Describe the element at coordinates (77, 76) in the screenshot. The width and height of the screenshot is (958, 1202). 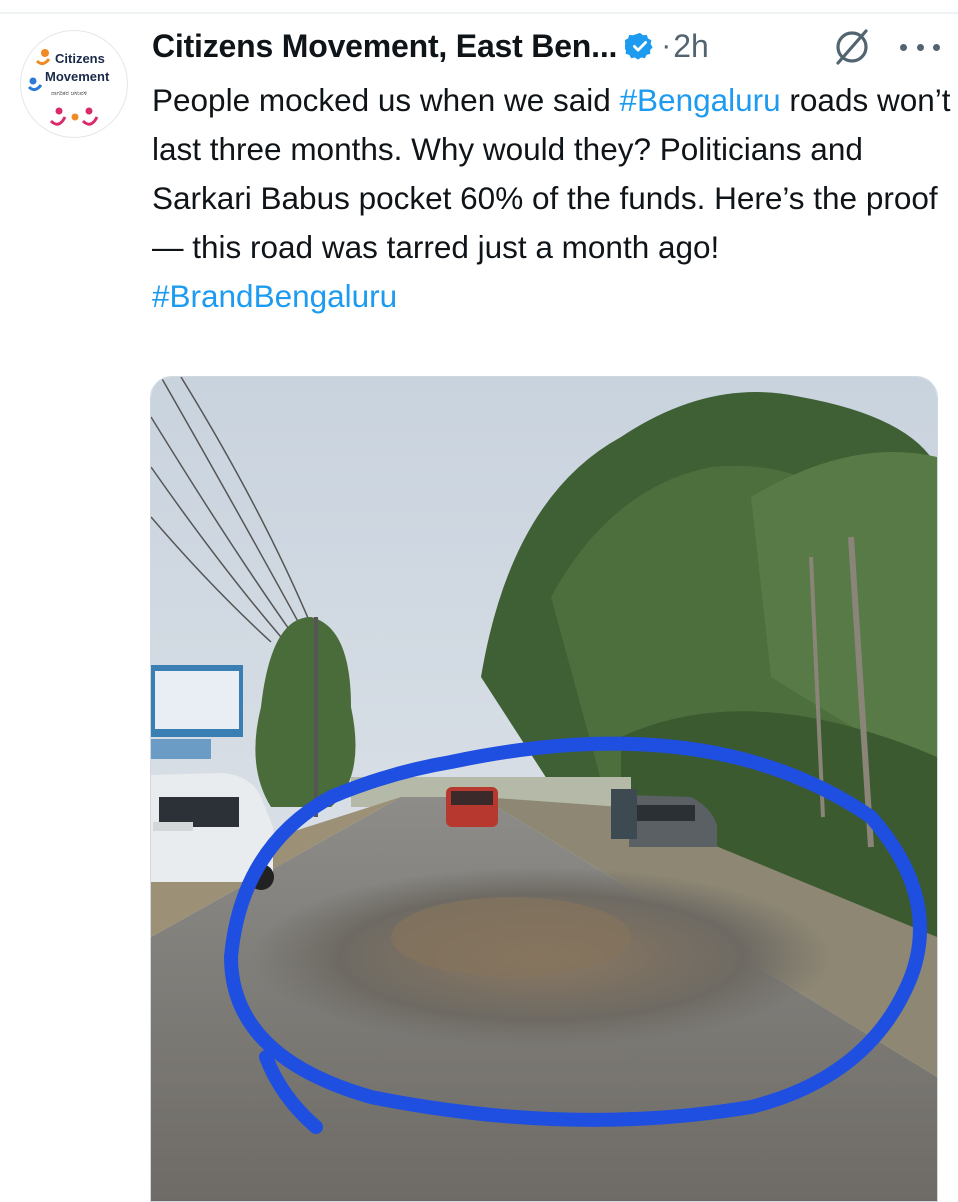
I see `avatar-text-movement: Movement` at that location.